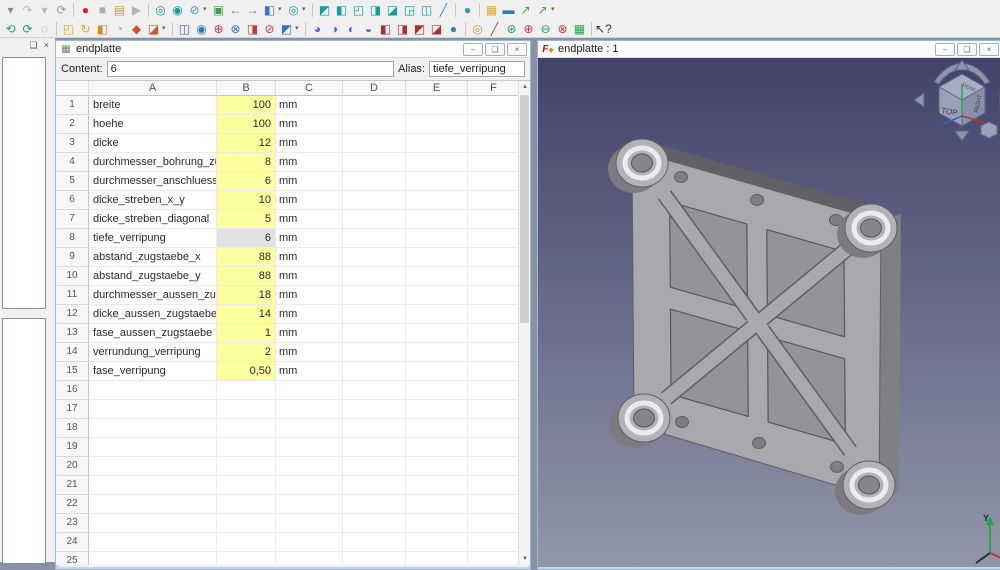 The image size is (1000, 570). Describe the element at coordinates (437, 523) in the screenshot. I see `cell-e23` at that location.